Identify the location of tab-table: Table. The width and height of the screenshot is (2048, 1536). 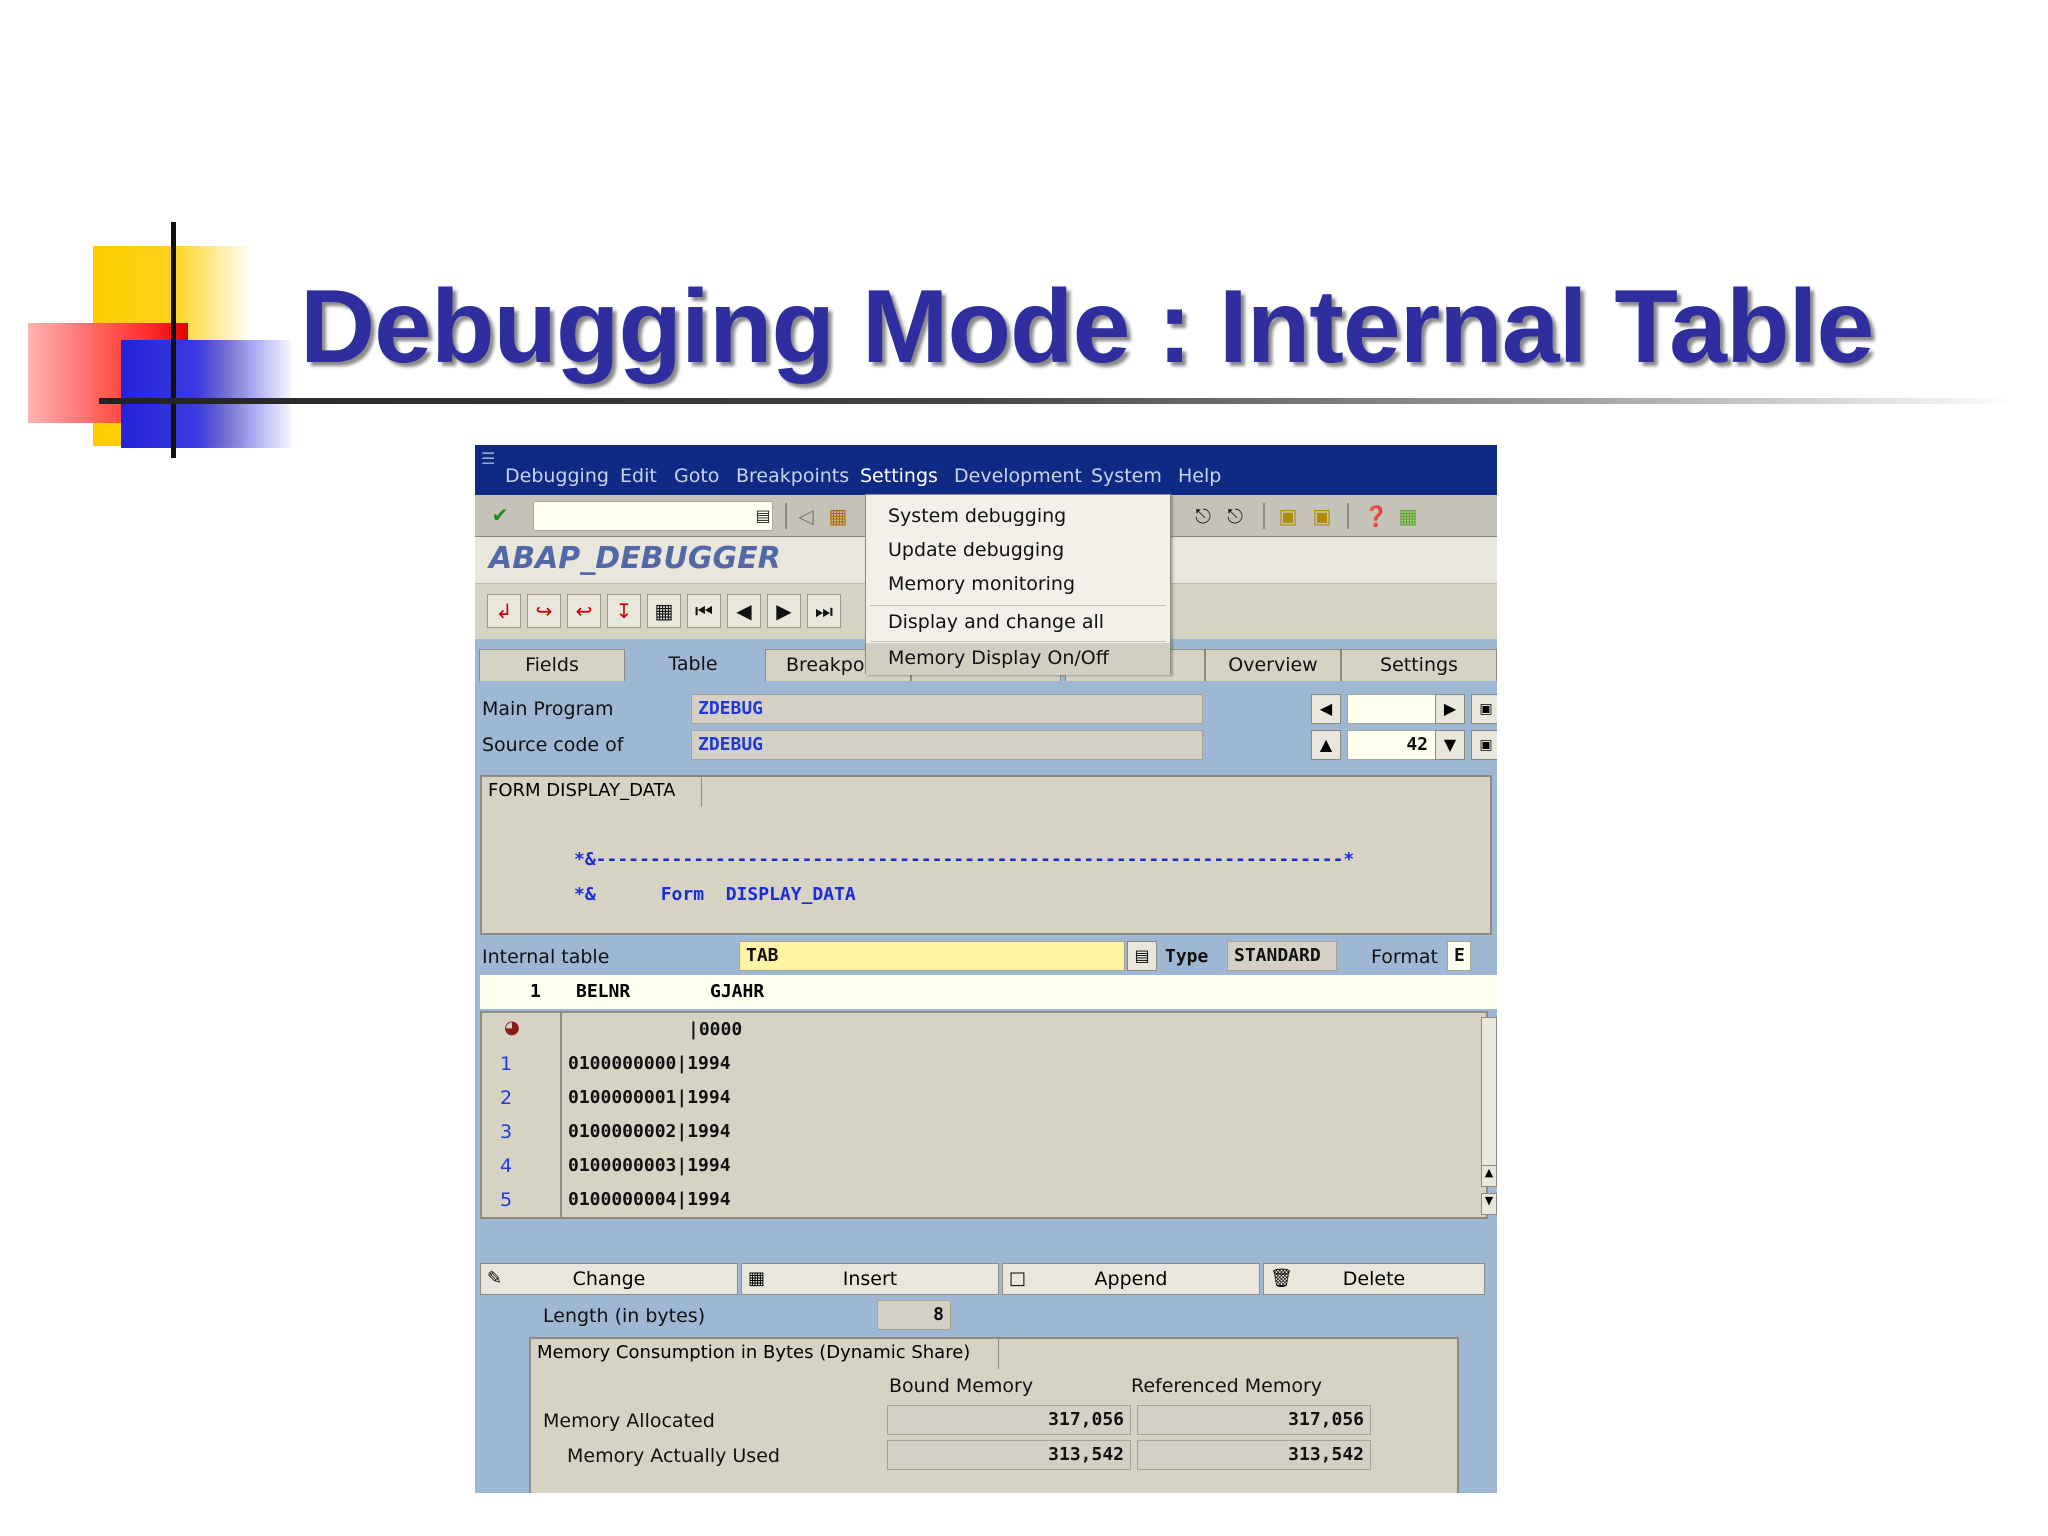
(693, 665).